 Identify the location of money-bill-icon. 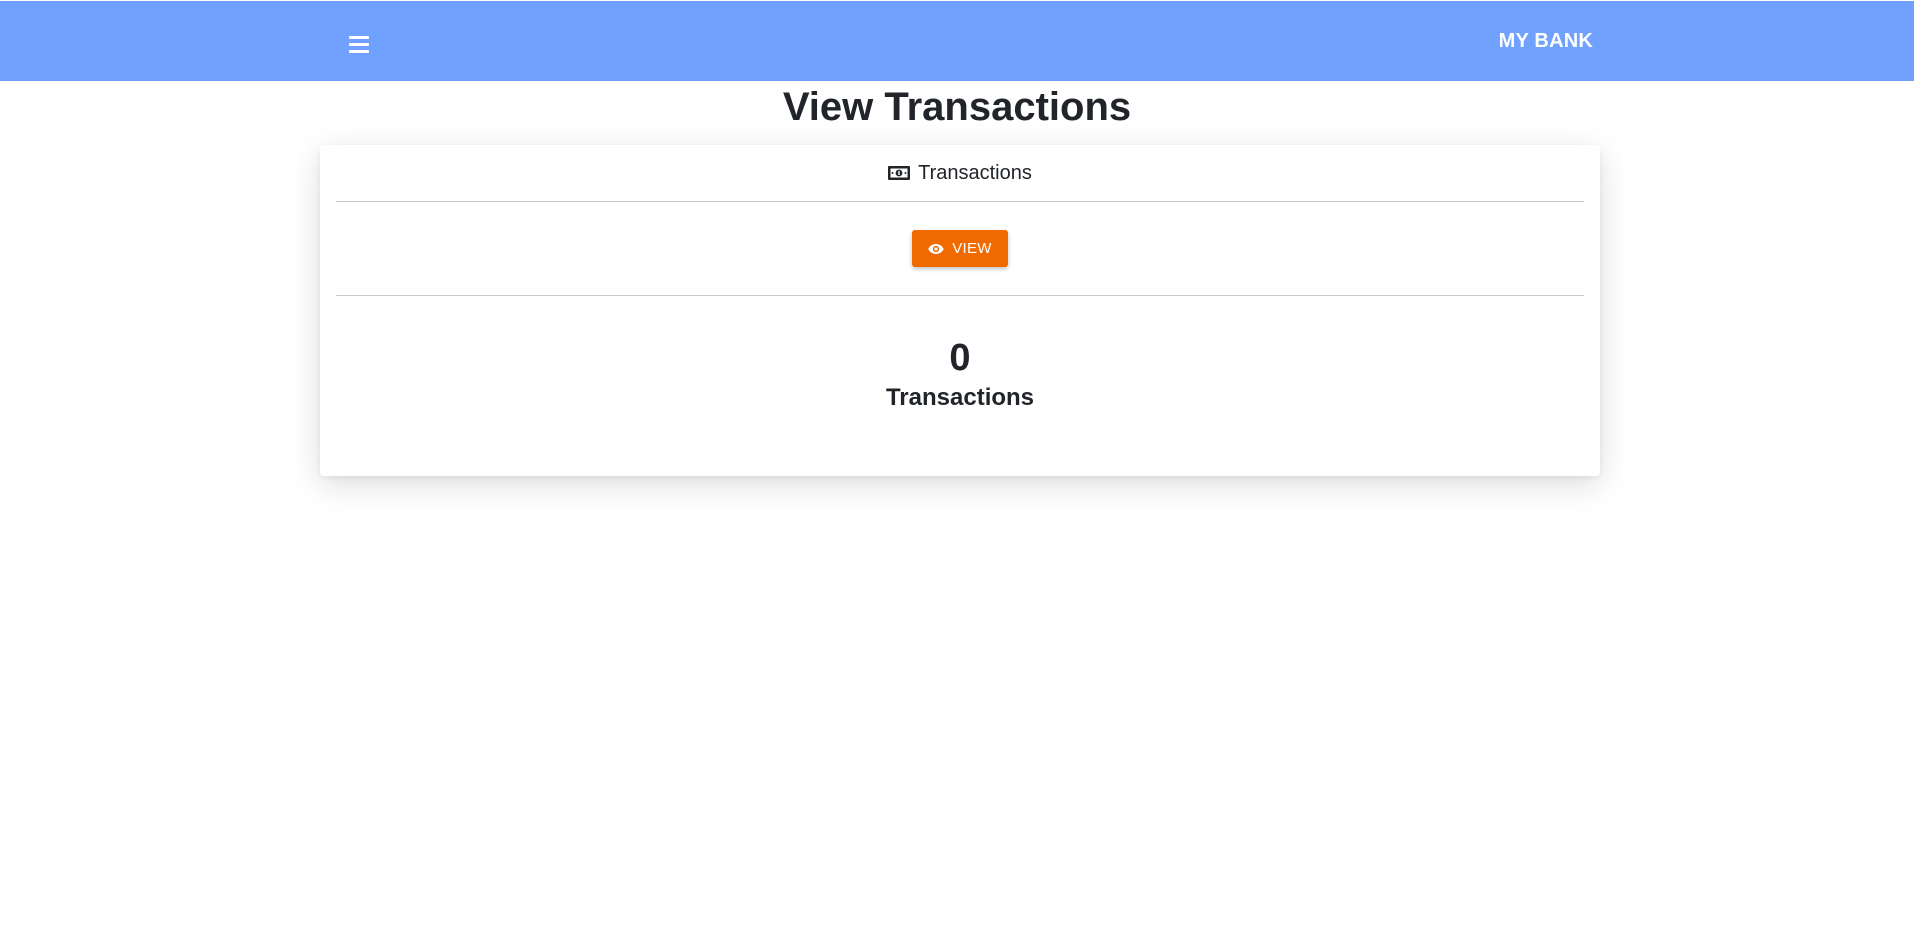
(899, 173).